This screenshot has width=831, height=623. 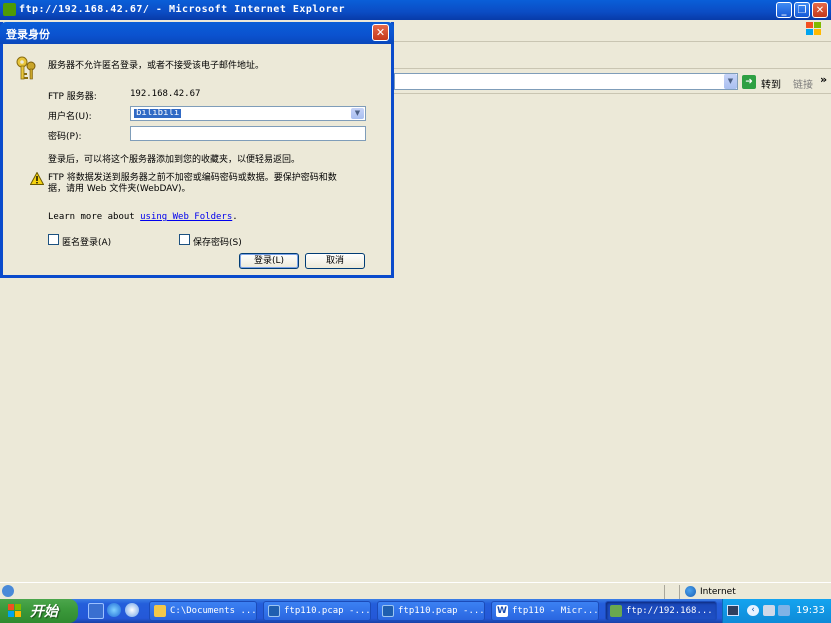 What do you see at coordinates (186, 217) in the screenshot?
I see `web-folders-link: using Web Folders` at bounding box center [186, 217].